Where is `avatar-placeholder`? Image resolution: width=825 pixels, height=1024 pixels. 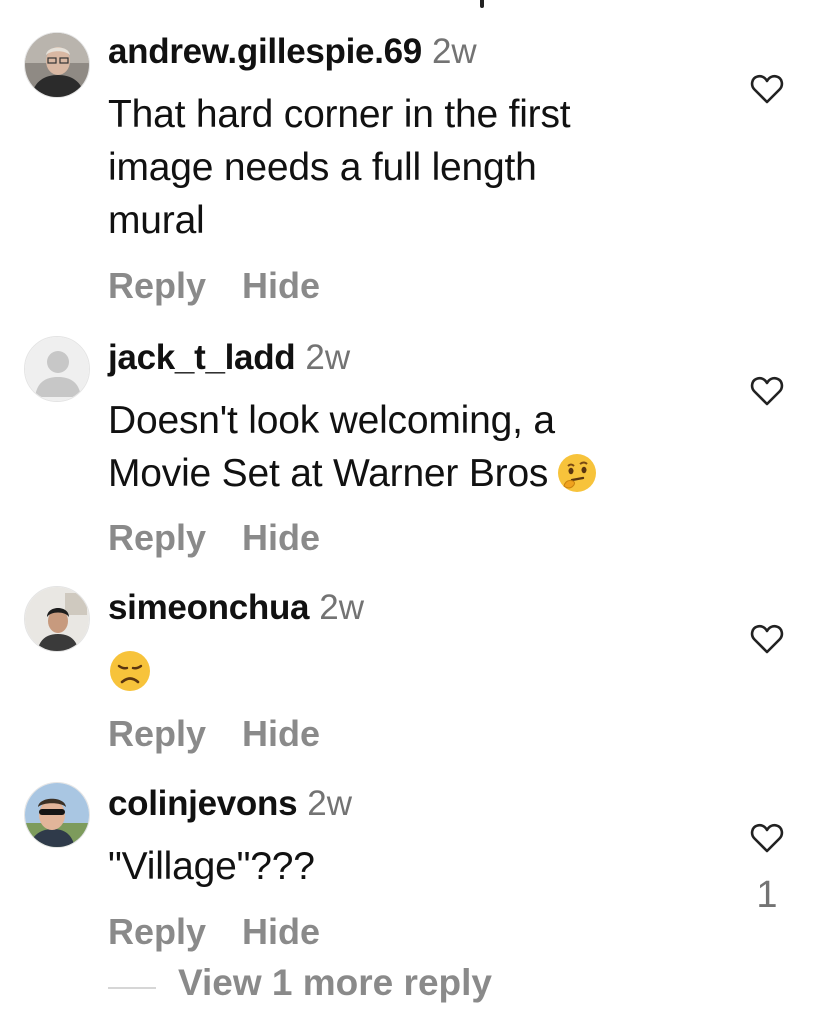 avatar-placeholder is located at coordinates (57, 369).